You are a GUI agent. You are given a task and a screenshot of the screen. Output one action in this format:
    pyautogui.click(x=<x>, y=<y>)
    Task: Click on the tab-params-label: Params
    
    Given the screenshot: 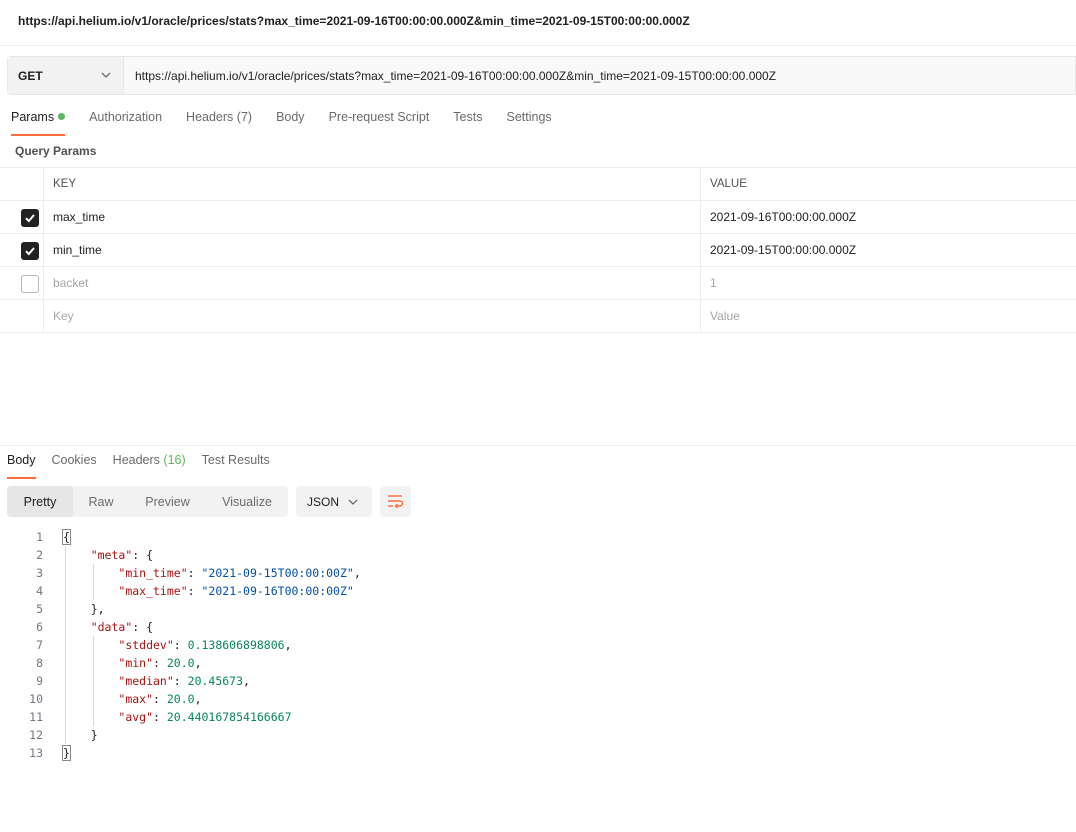 What is the action you would take?
    pyautogui.click(x=33, y=117)
    